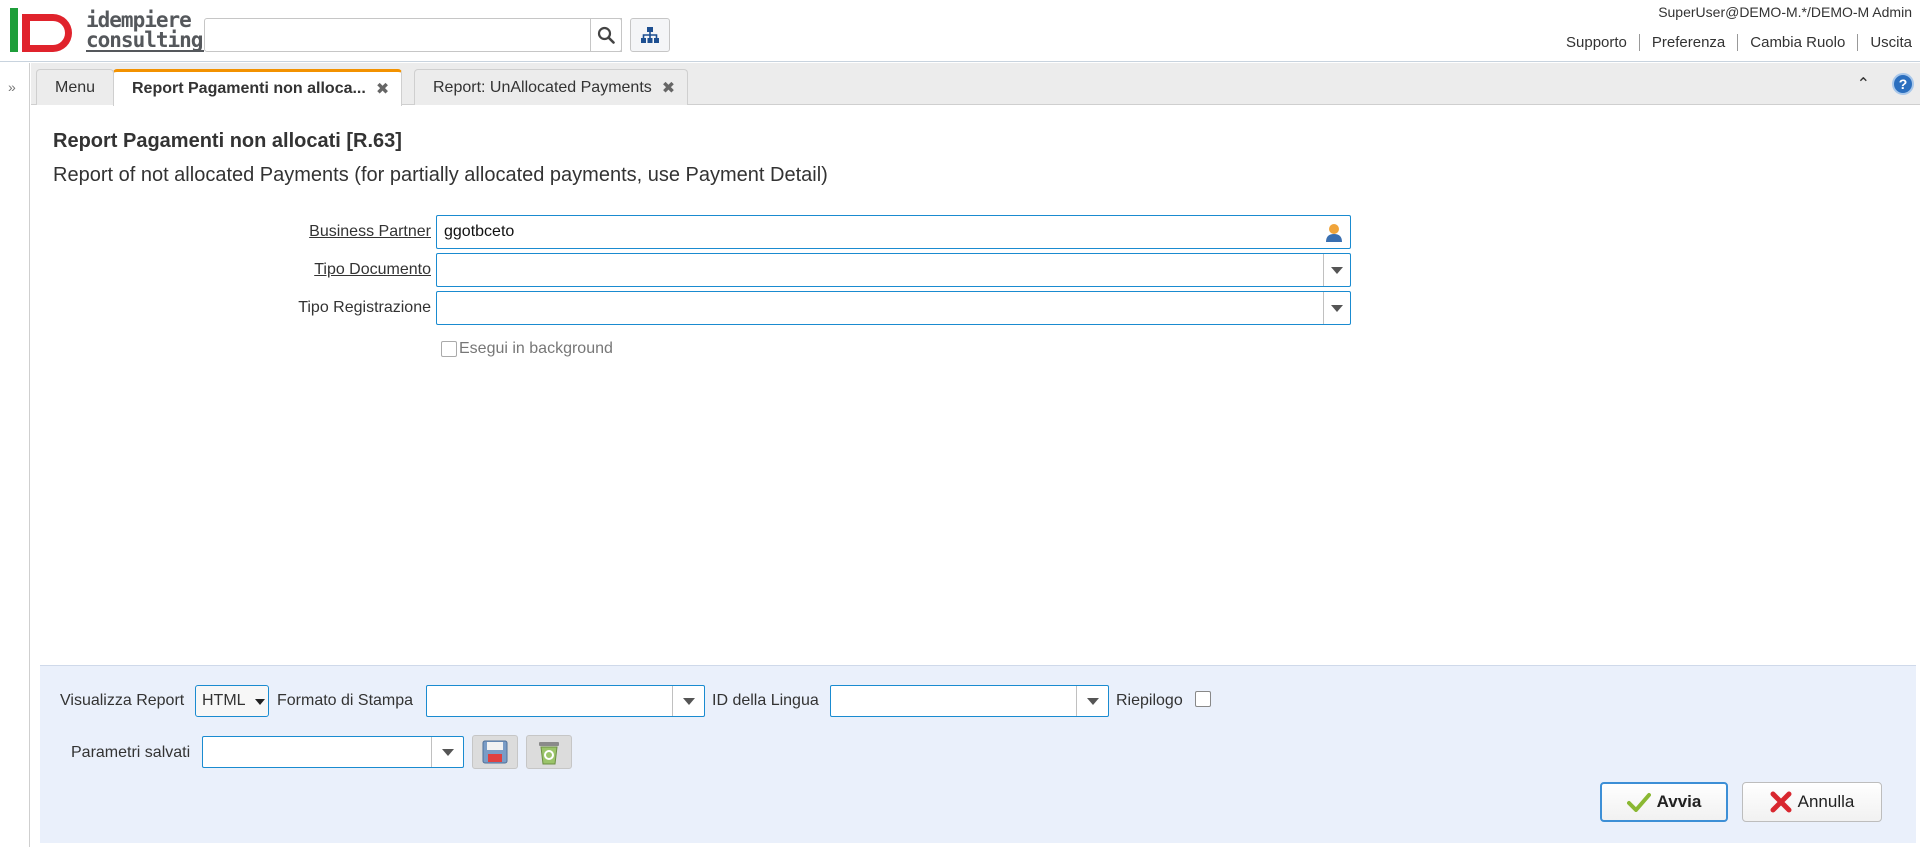 The image size is (1920, 847). I want to click on doc-type-dropdown-button, so click(1336, 270).